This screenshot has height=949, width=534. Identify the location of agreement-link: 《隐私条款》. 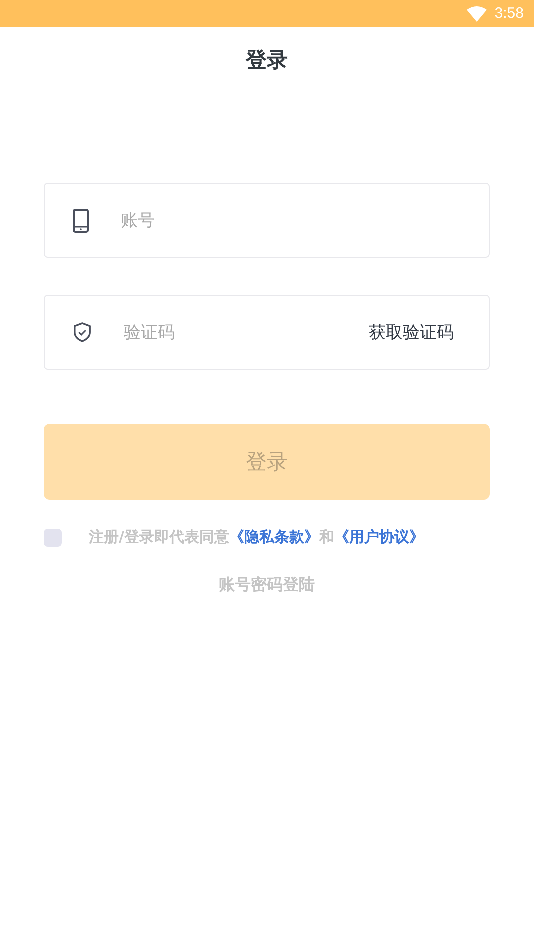
(274, 537).